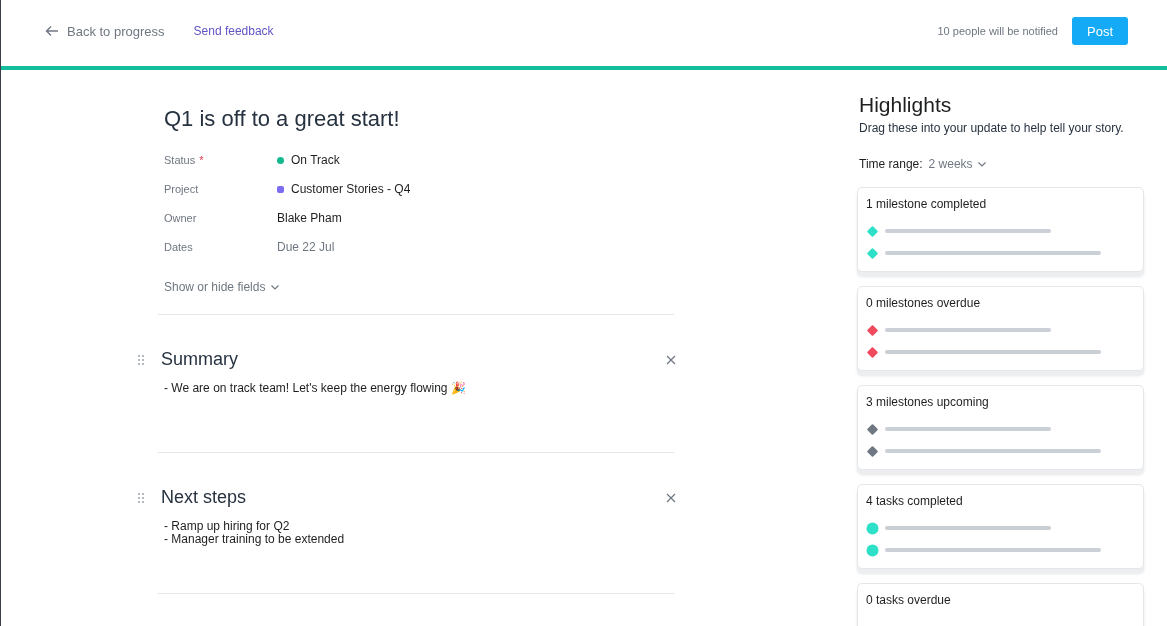  Describe the element at coordinates (105, 31) in the screenshot. I see `back-link: Back to progress` at that location.